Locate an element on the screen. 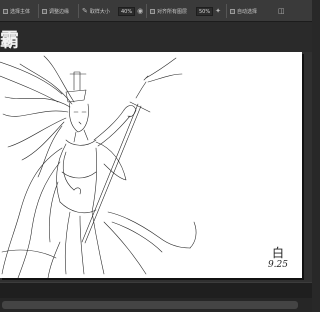 The image size is (320, 312). symmetry-icon: ◫ is located at coordinates (281, 11).